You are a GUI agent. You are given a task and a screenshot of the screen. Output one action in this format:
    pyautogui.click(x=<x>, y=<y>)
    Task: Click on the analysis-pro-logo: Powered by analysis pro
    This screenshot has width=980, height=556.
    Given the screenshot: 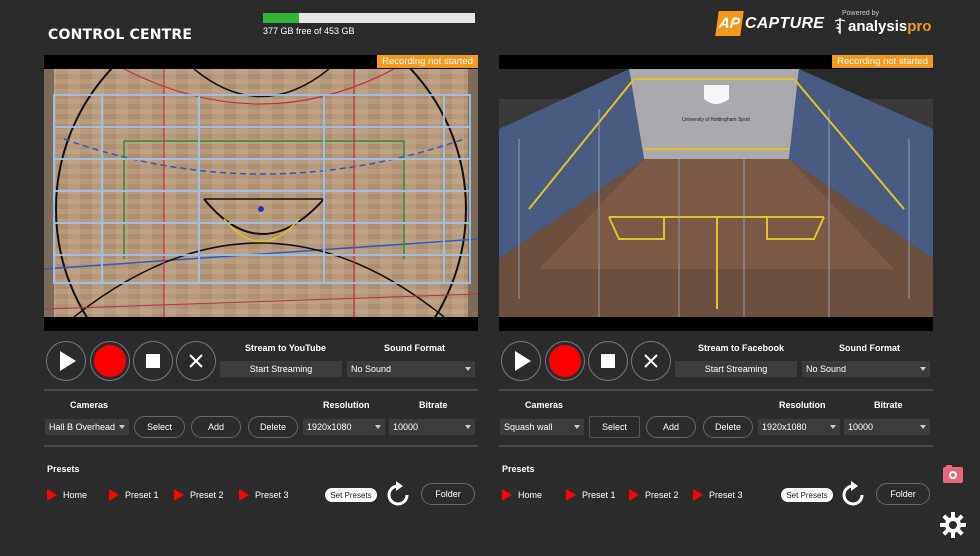 What is the action you would take?
    pyautogui.click(x=882, y=22)
    